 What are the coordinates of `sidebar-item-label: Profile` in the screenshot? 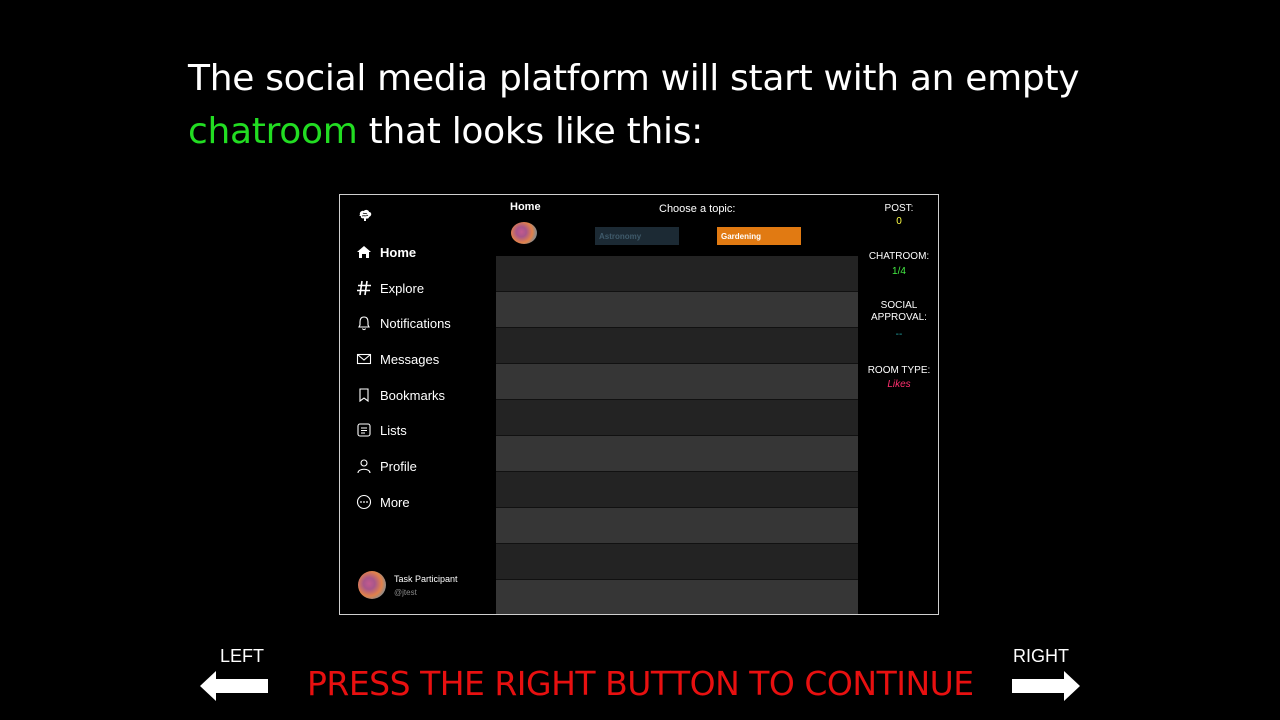 It's located at (398, 466).